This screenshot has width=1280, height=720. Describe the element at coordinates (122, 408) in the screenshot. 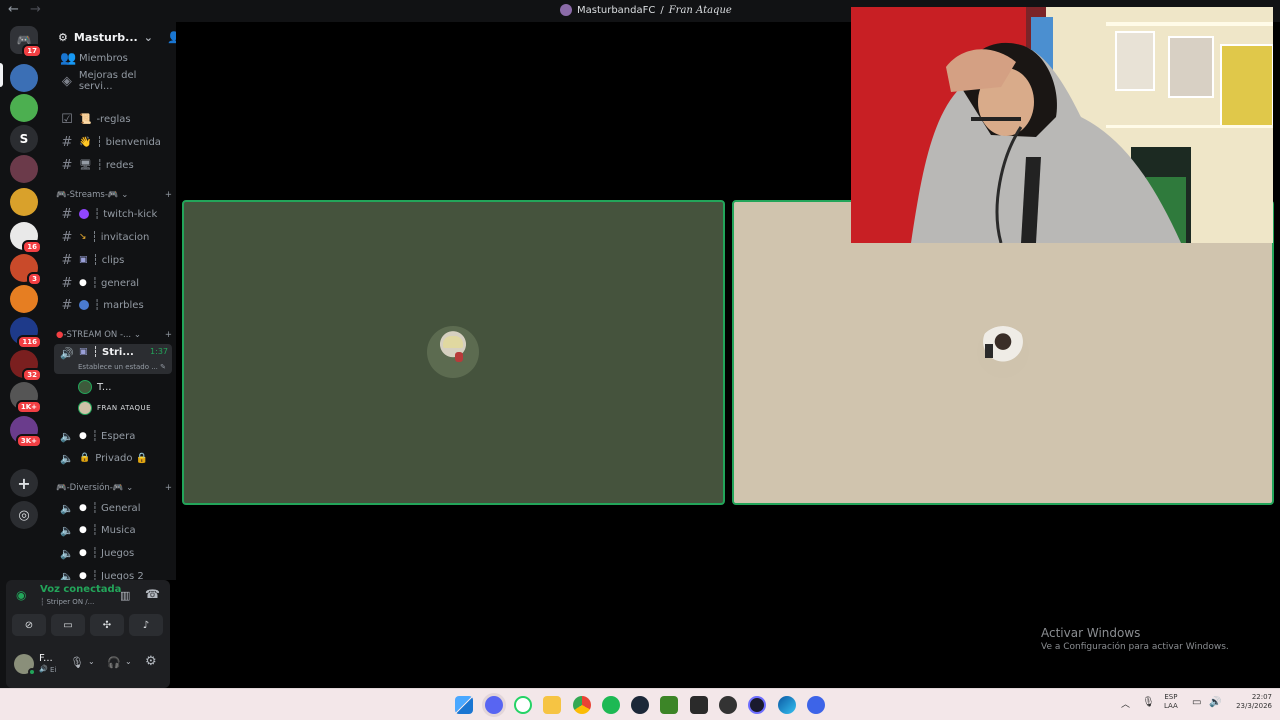

I see `voice-user-2: FRAN ATAQUE` at that location.